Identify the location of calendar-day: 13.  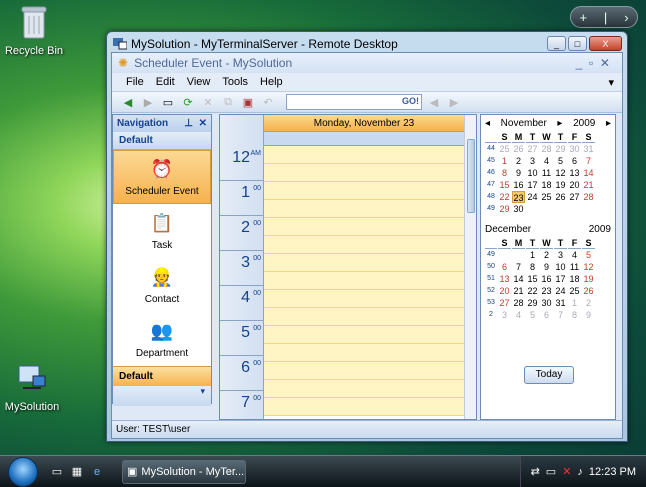
(574, 173).